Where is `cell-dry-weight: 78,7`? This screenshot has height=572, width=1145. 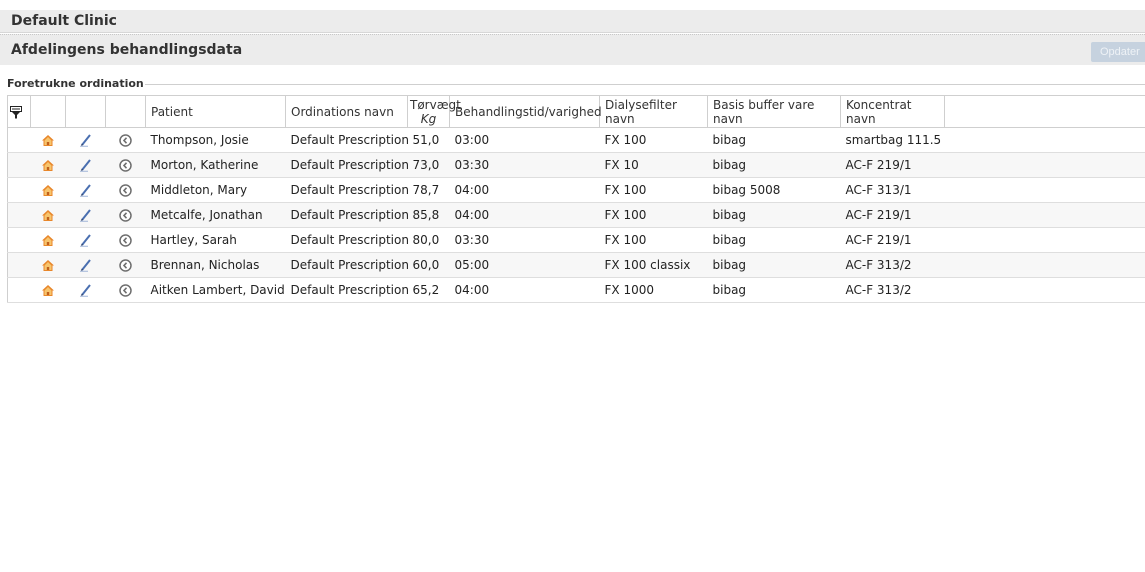 cell-dry-weight: 78,7 is located at coordinates (428, 190).